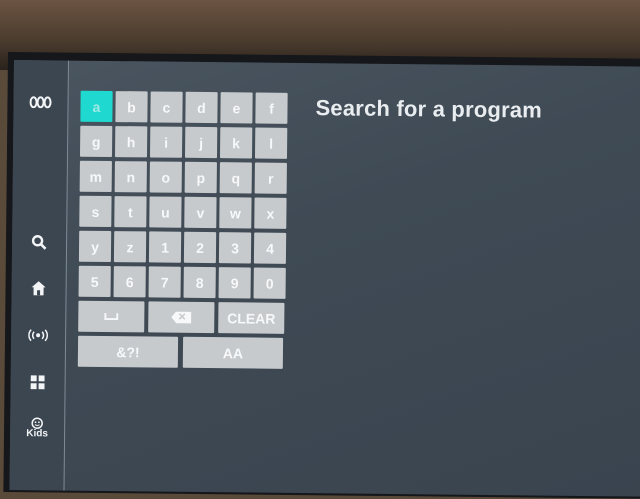  Describe the element at coordinates (131, 142) in the screenshot. I see `key-h: h` at that location.